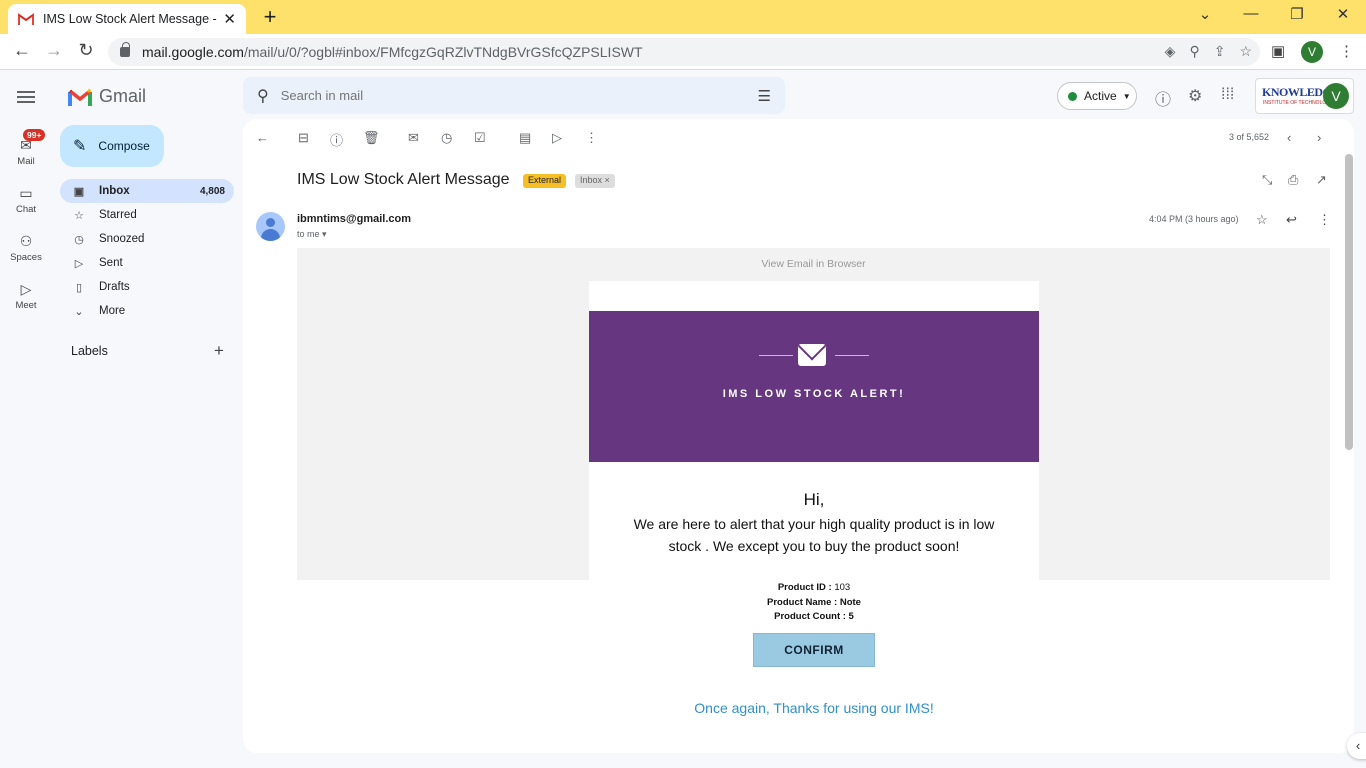 The image size is (1366, 768). Describe the element at coordinates (1163, 98) in the screenshot. I see `help-icon: ⓘ` at that location.